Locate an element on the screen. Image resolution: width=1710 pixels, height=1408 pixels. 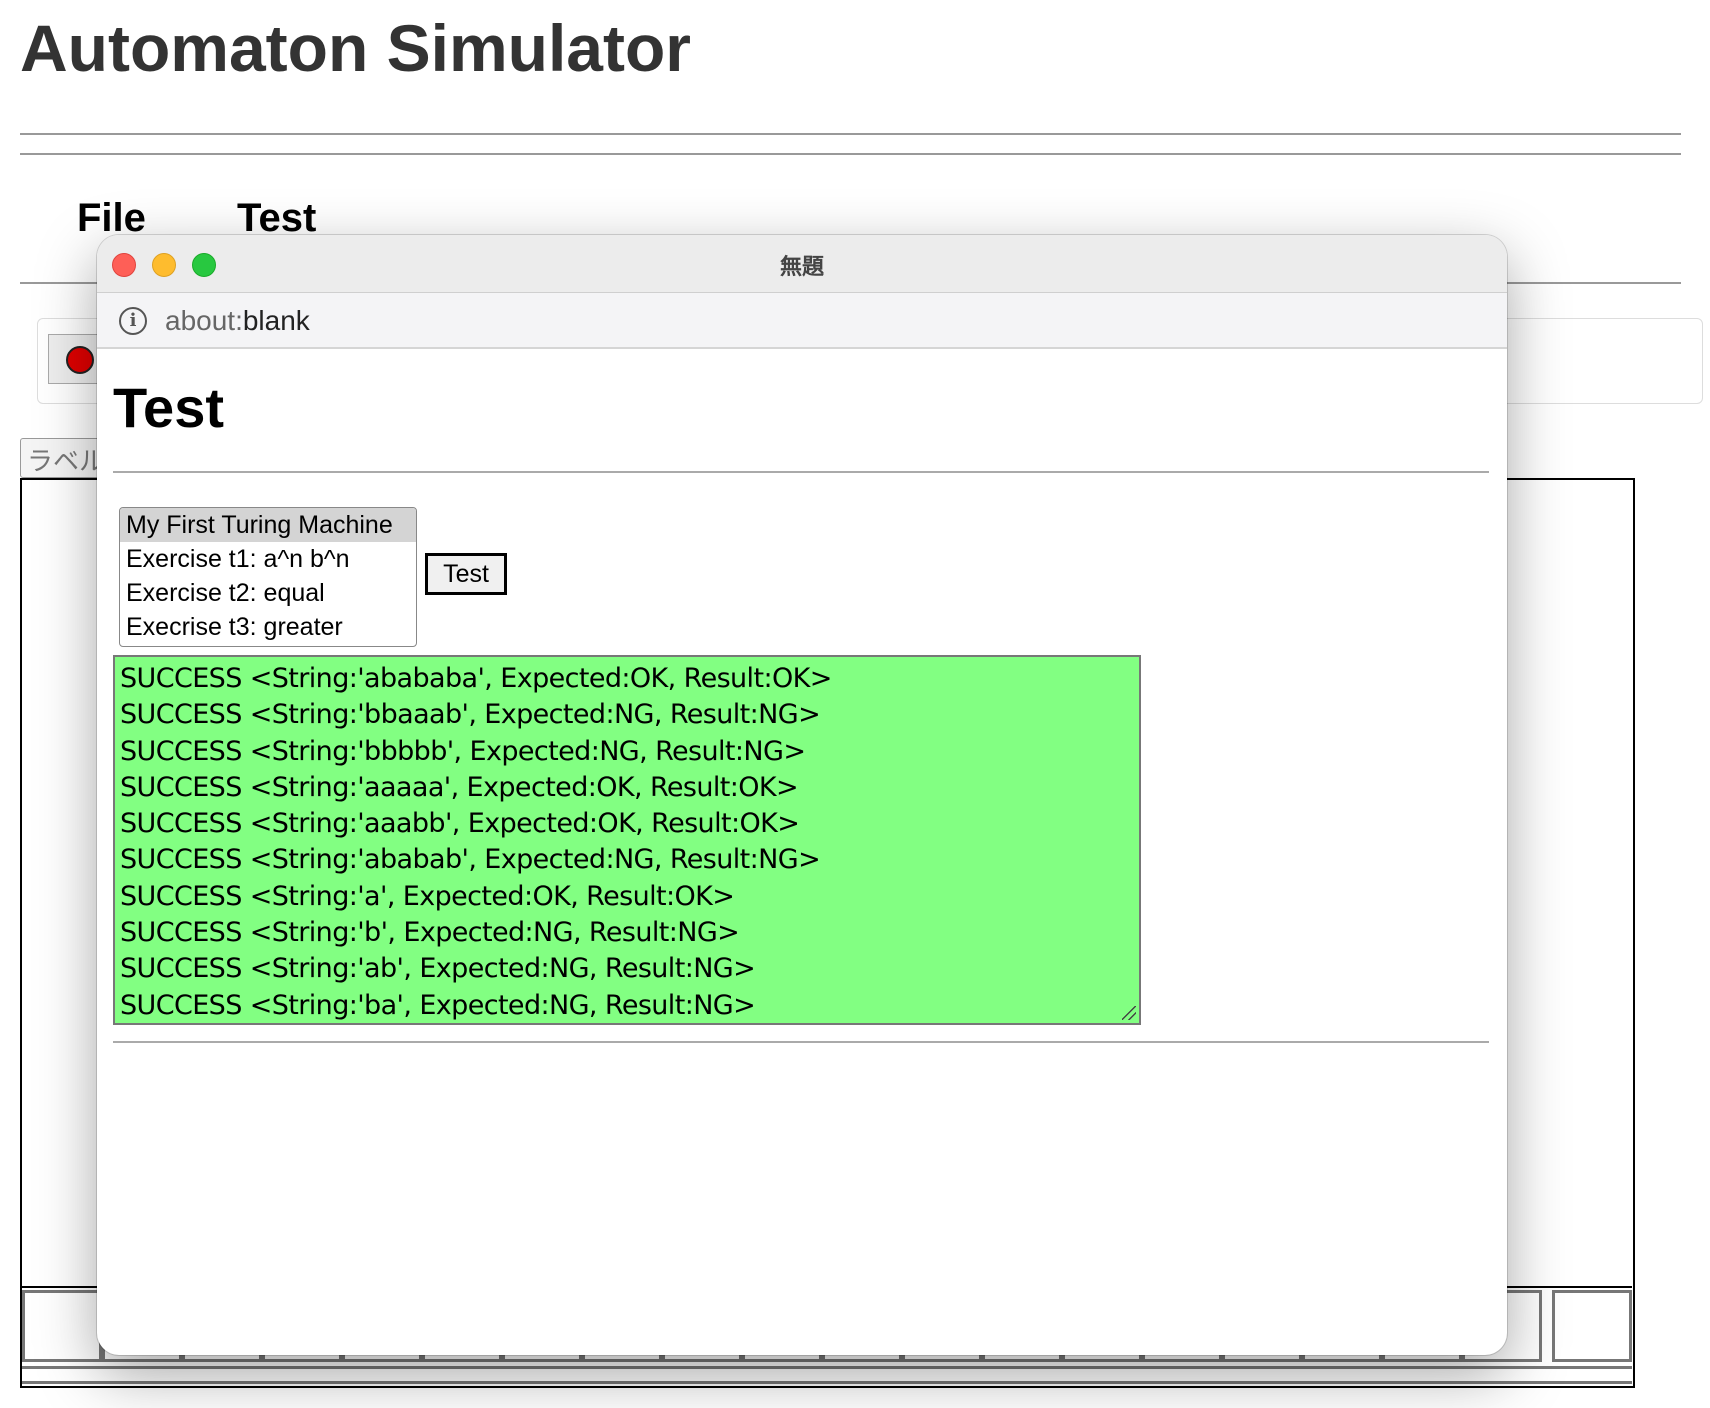
window-titlebar: 無題 is located at coordinates (802, 264).